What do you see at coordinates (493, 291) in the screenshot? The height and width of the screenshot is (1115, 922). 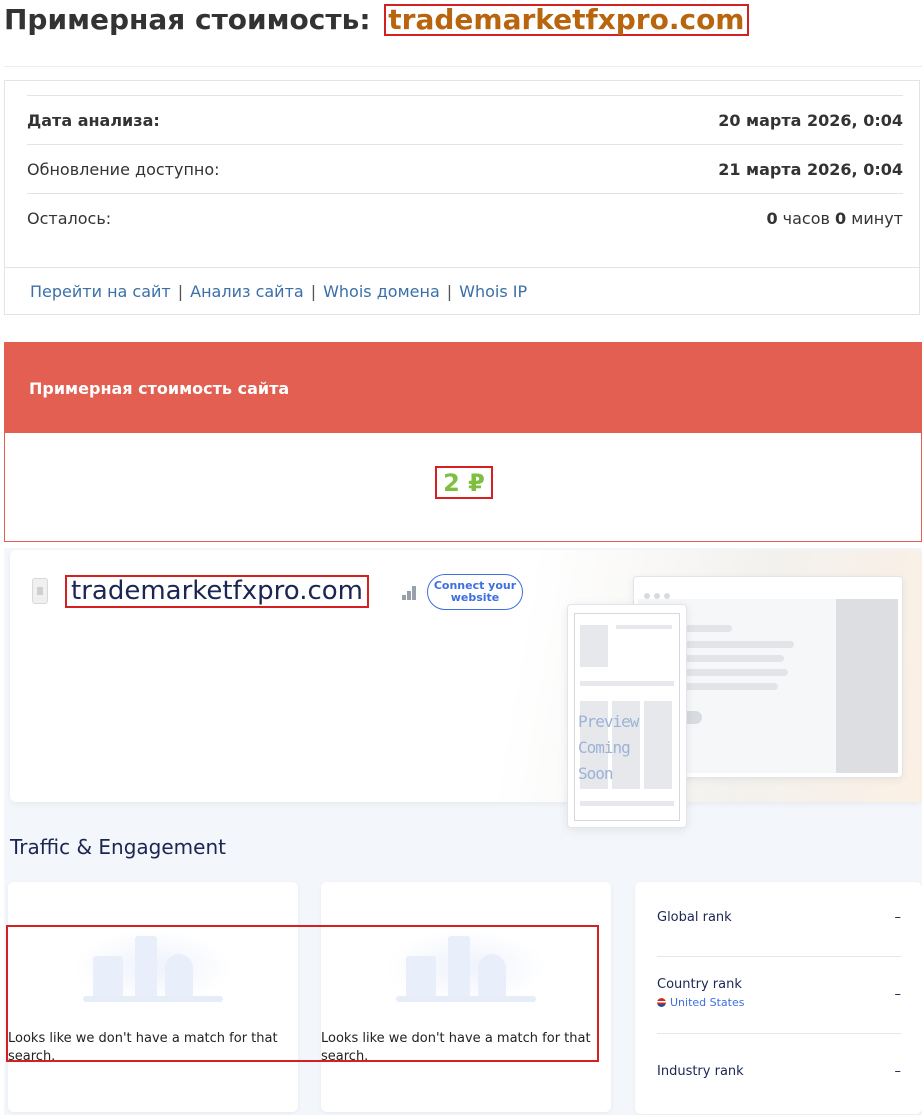 I see `link-ip-whois: Whois IP` at bounding box center [493, 291].